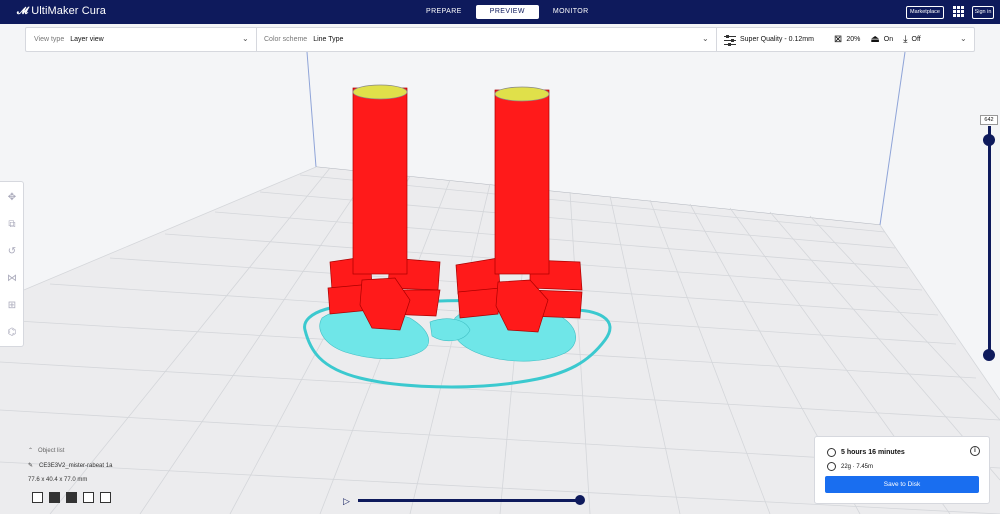 The image size is (1000, 514). I want to click on material-value: 22g · 7.45m, so click(857, 466).